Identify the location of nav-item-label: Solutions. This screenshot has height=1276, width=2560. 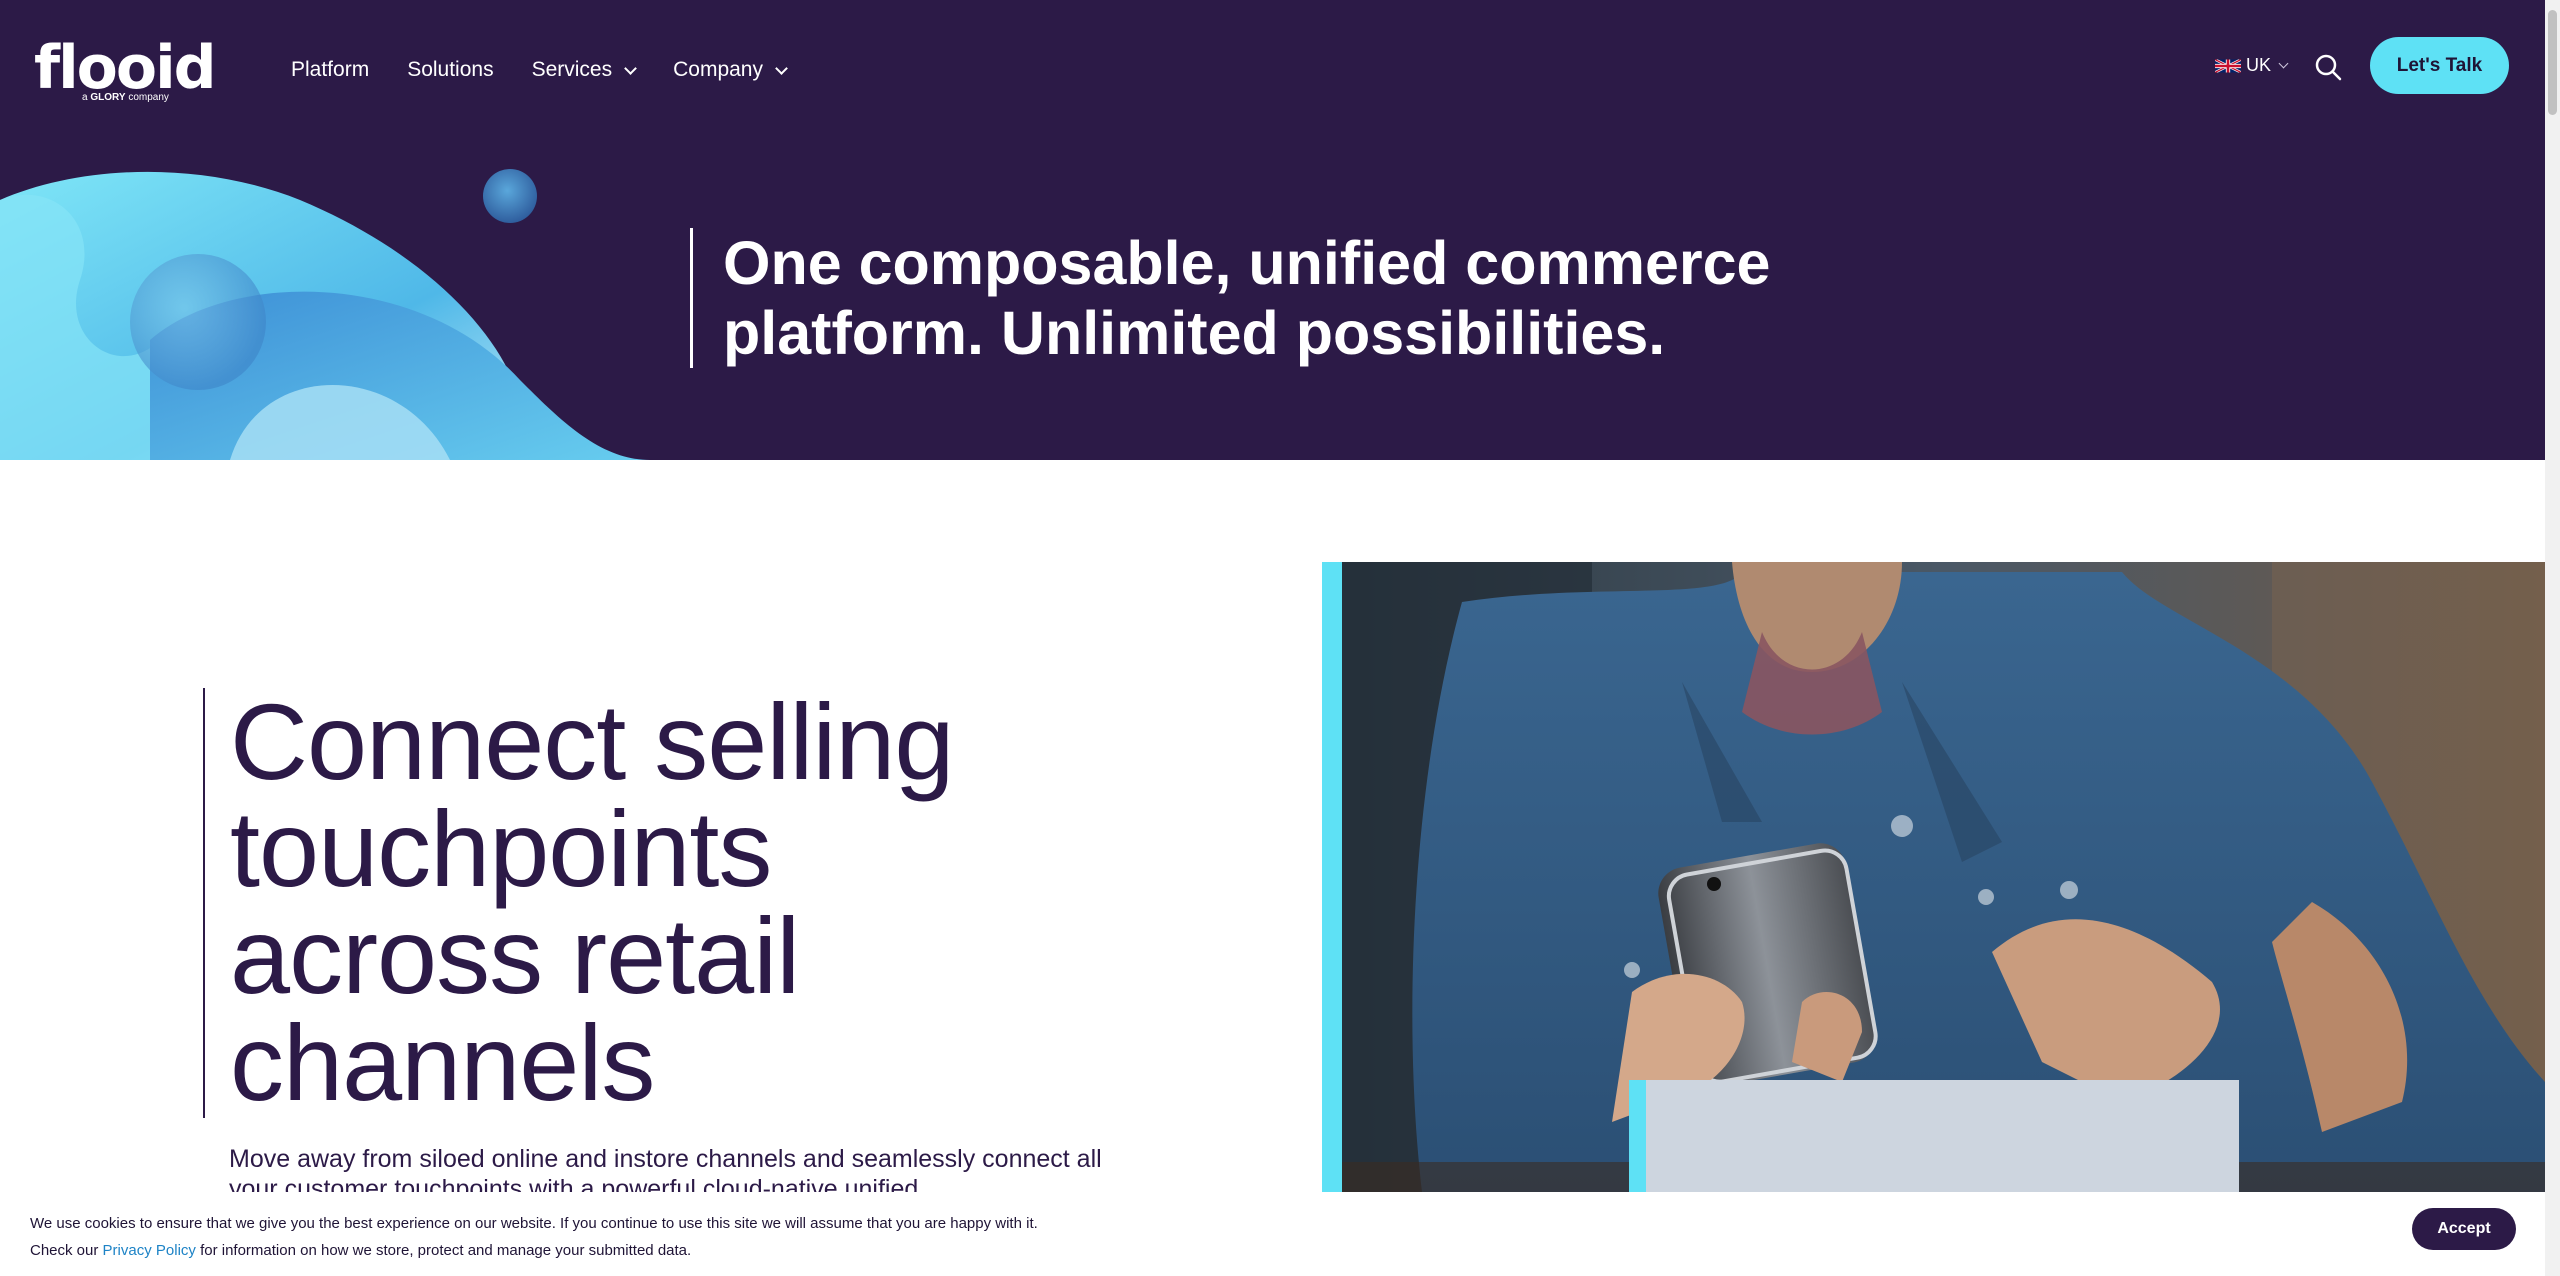
(450, 69).